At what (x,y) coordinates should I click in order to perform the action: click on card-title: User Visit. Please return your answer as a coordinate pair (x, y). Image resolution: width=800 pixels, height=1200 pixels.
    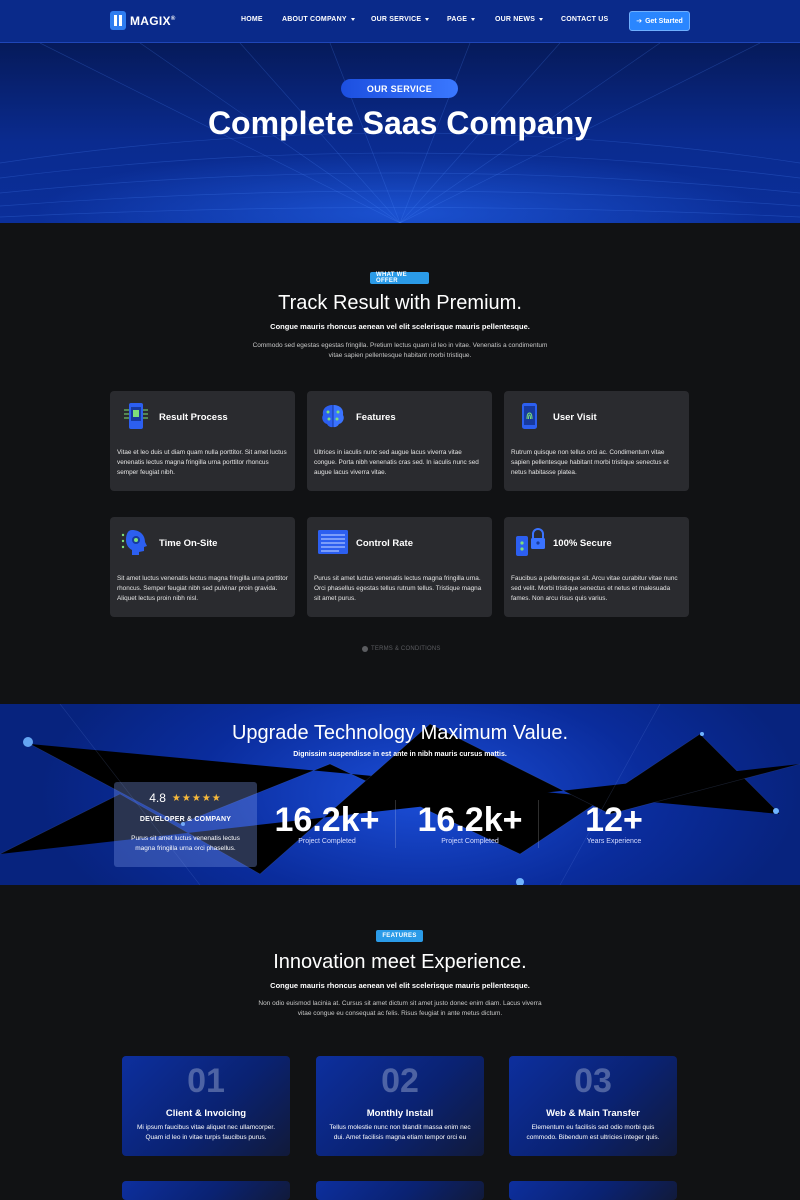
    Looking at the image, I should click on (575, 417).